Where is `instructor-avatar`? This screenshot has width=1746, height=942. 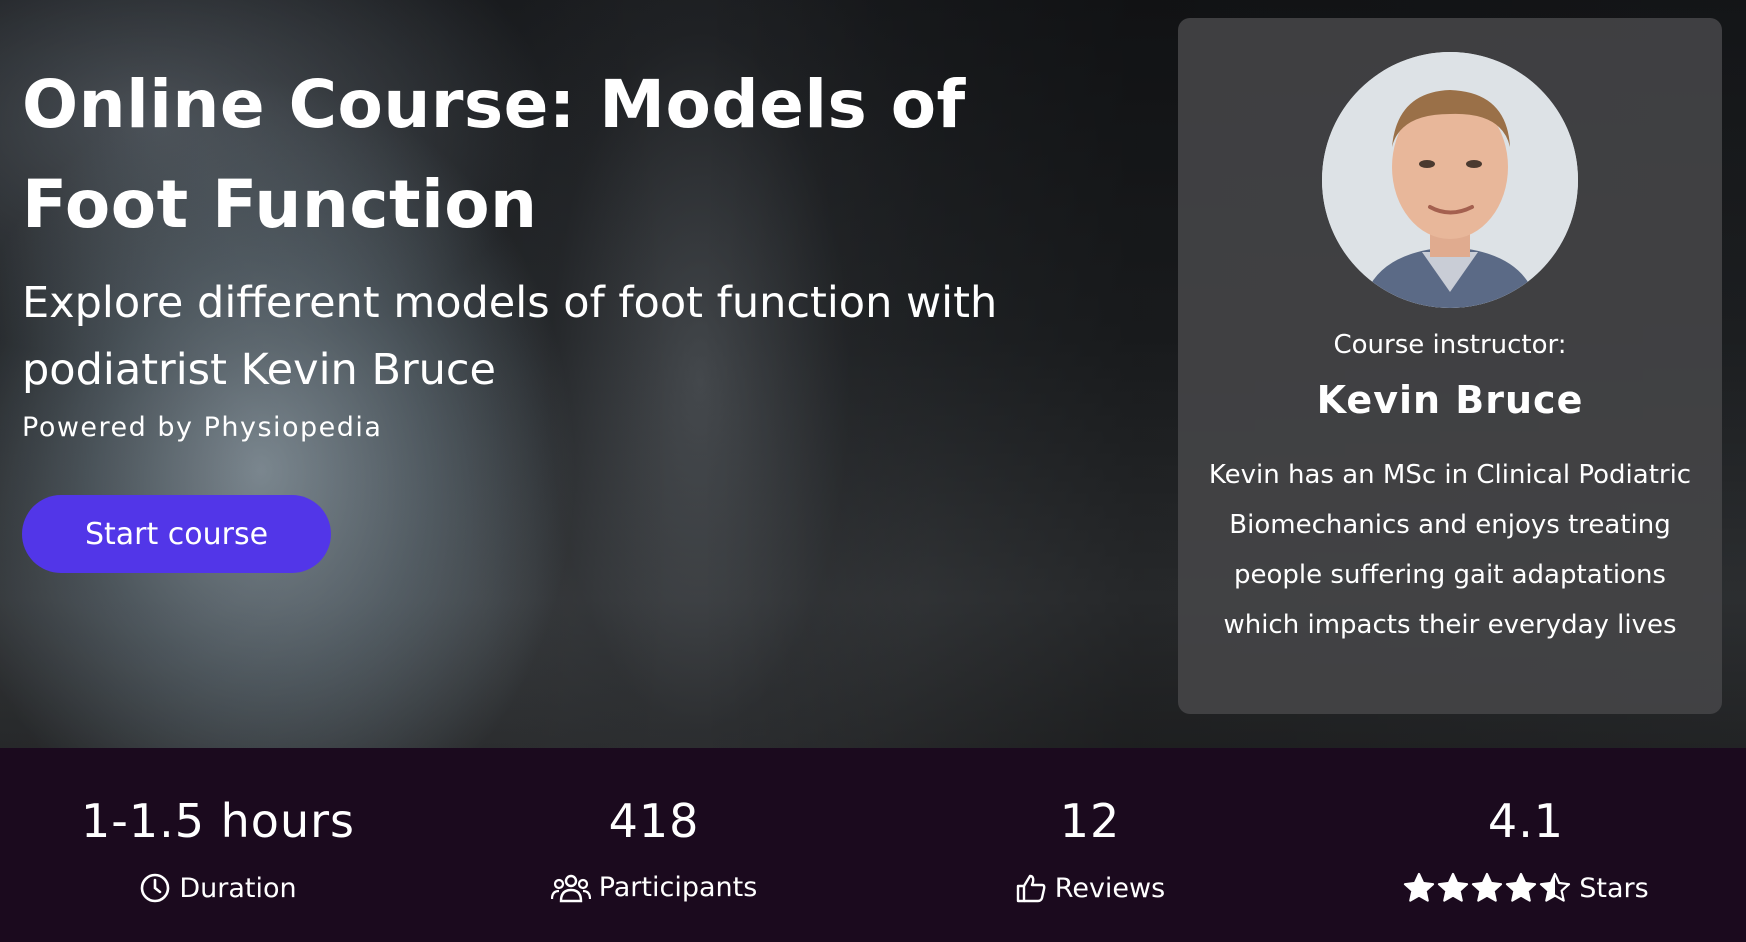 instructor-avatar is located at coordinates (1450, 180).